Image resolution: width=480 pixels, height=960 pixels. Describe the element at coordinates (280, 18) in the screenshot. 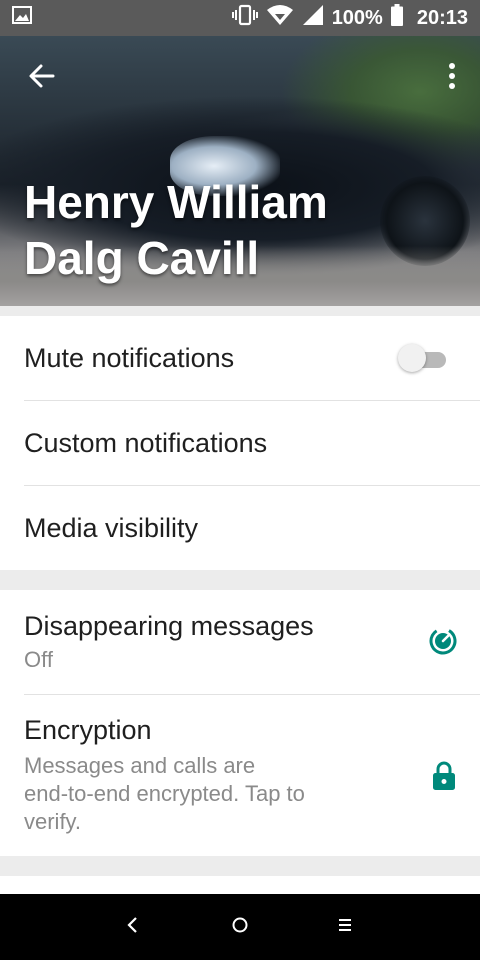

I see `wifi-icon` at that location.